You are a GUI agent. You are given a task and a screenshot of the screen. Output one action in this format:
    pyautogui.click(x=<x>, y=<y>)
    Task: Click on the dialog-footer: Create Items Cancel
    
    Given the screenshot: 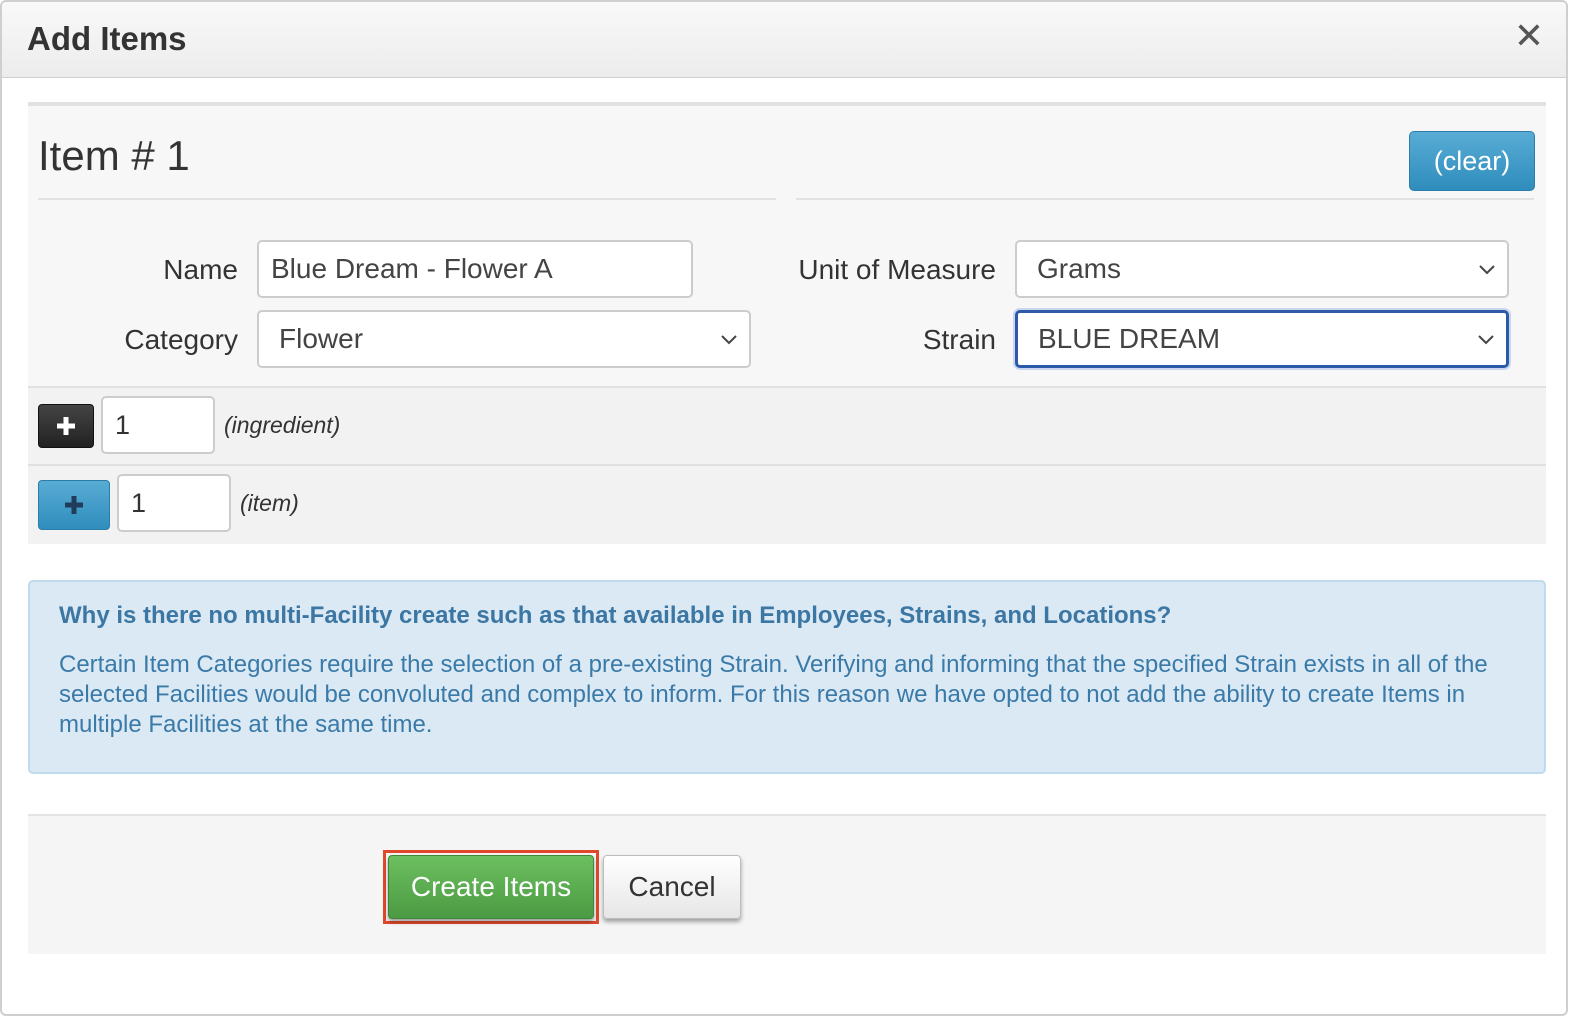 What is the action you would take?
    pyautogui.click(x=787, y=884)
    